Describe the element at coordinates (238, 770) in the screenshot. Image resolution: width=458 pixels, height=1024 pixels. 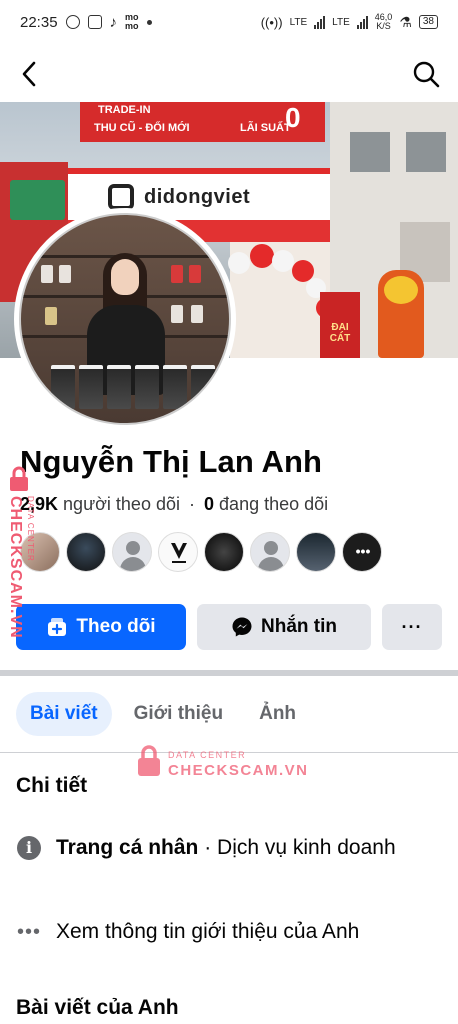
I see `watermark-center-big: CHECKSCAM.VN` at that location.